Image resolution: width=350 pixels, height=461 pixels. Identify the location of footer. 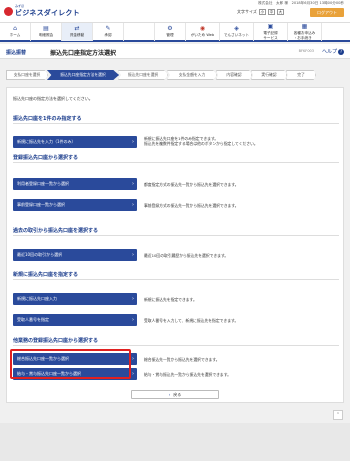
(175, 442).